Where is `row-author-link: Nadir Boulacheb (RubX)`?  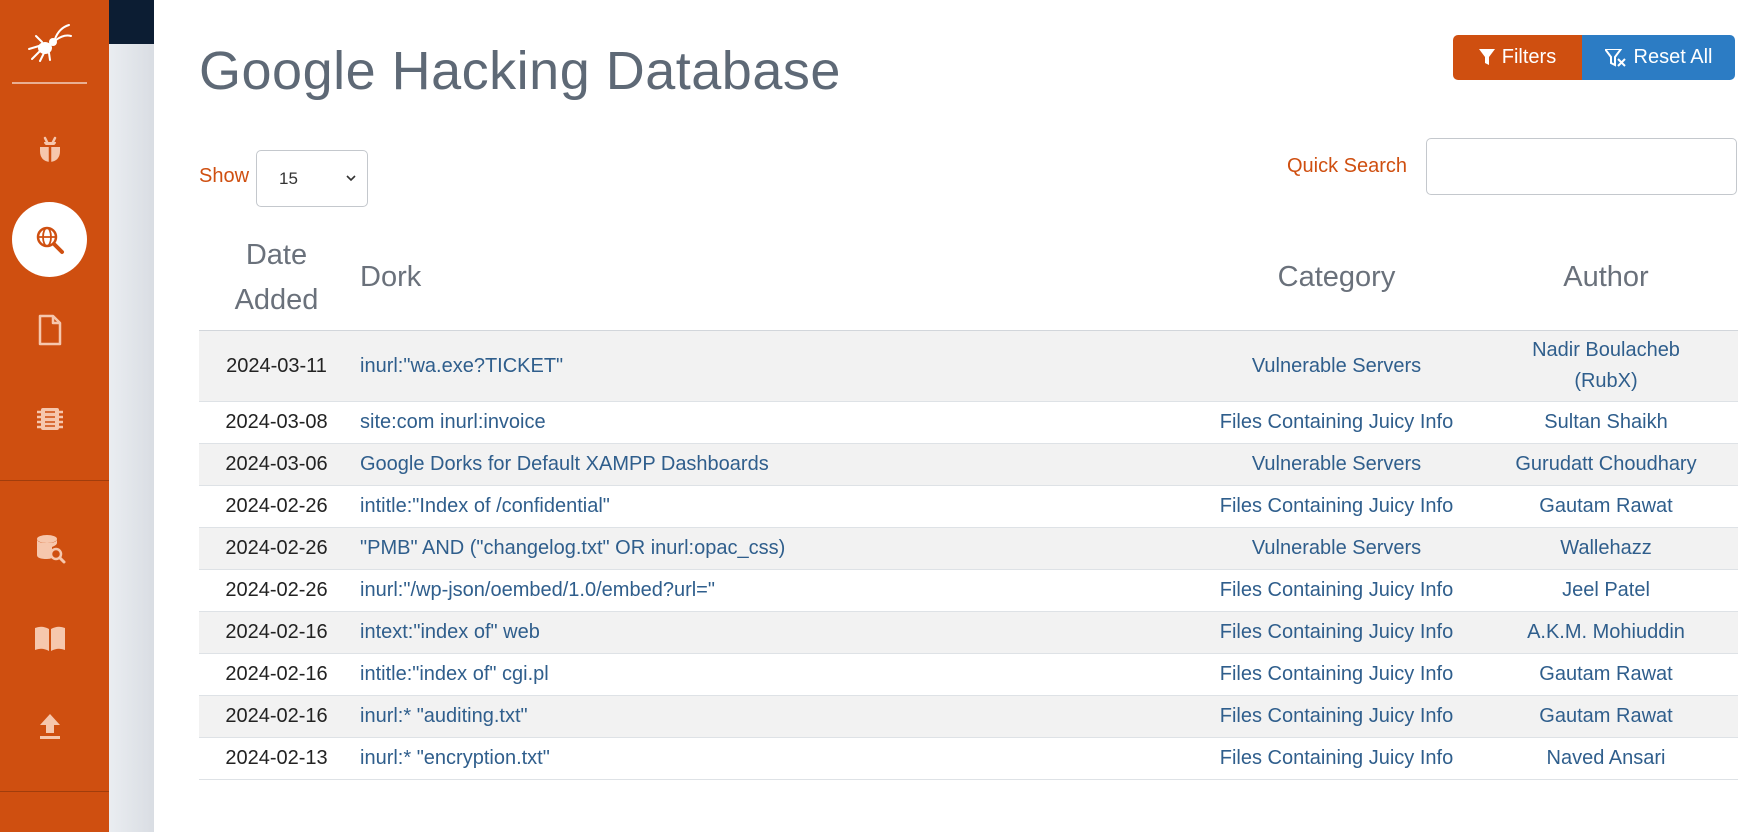
row-author-link: Nadir Boulacheb (RubX) is located at coordinates (1606, 366).